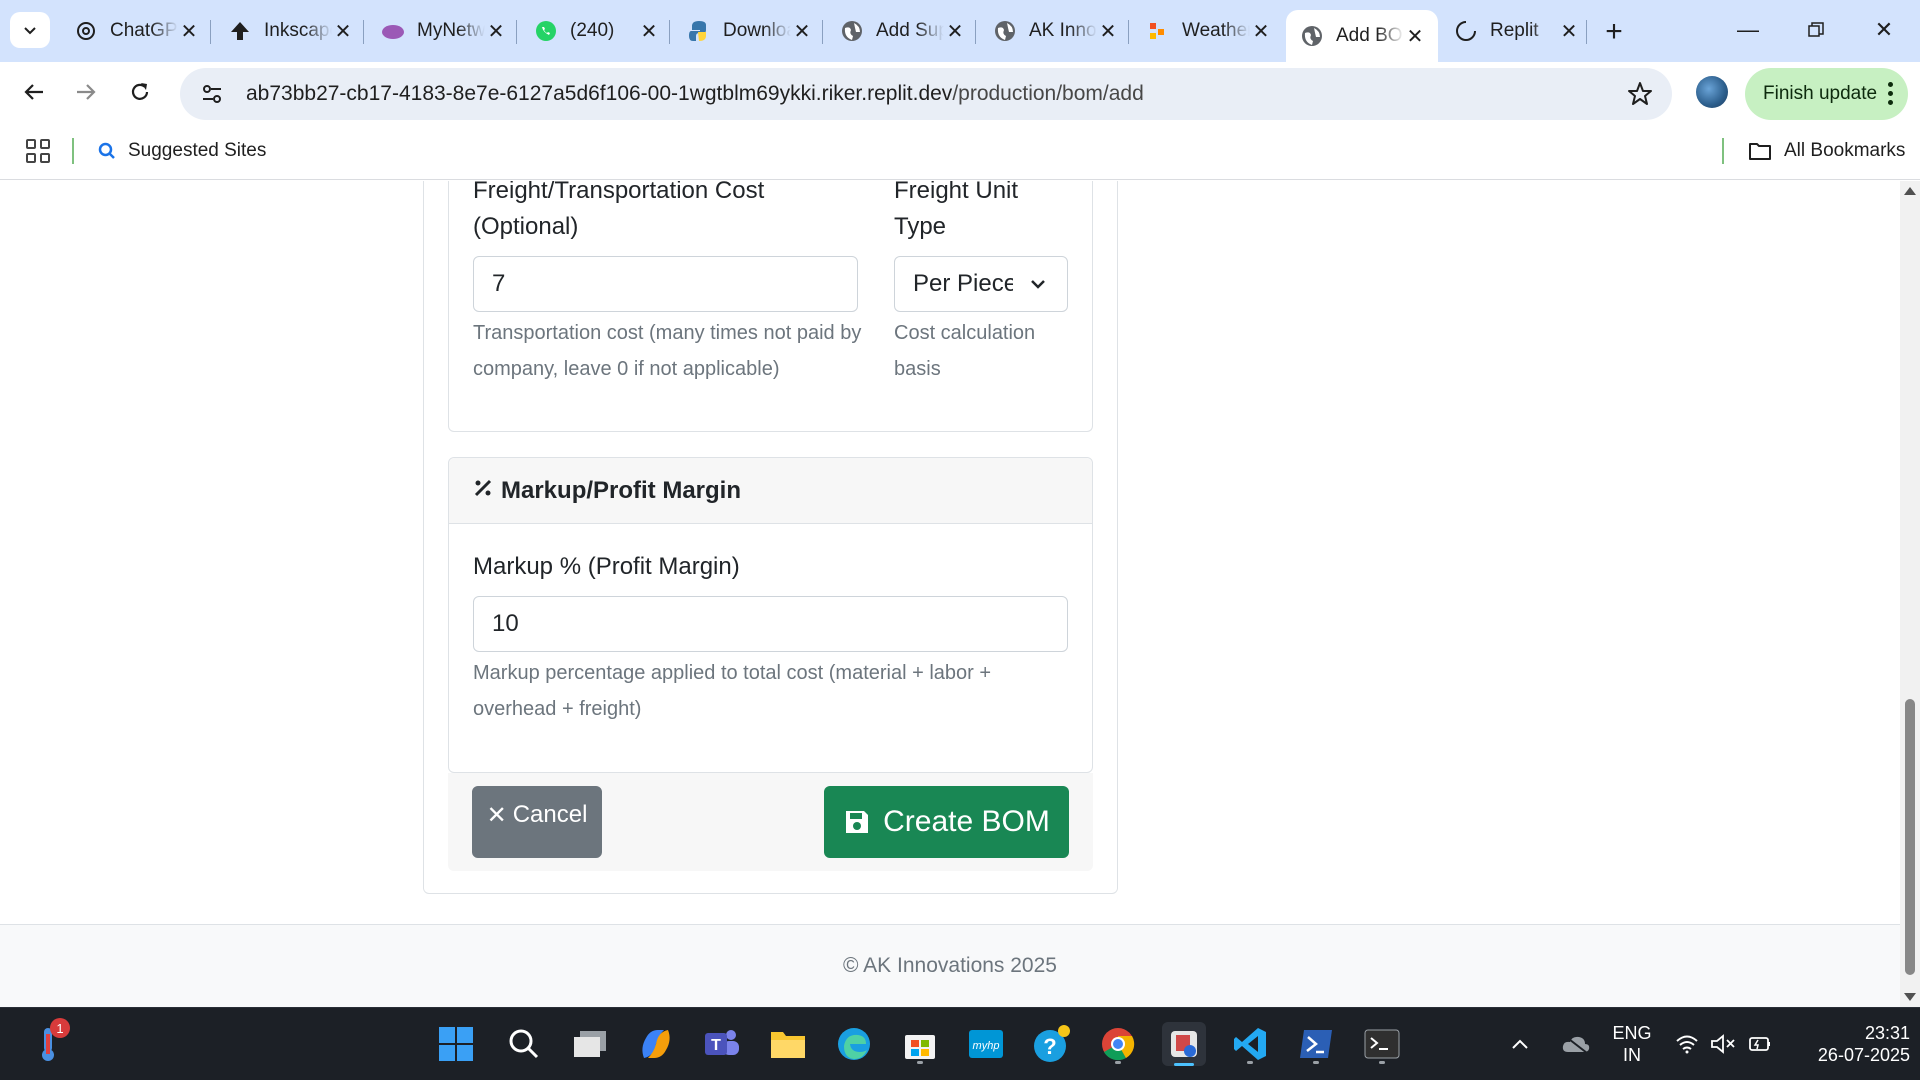 The width and height of the screenshot is (1920, 1080). What do you see at coordinates (1005, 31) in the screenshot?
I see `globe-icon` at bounding box center [1005, 31].